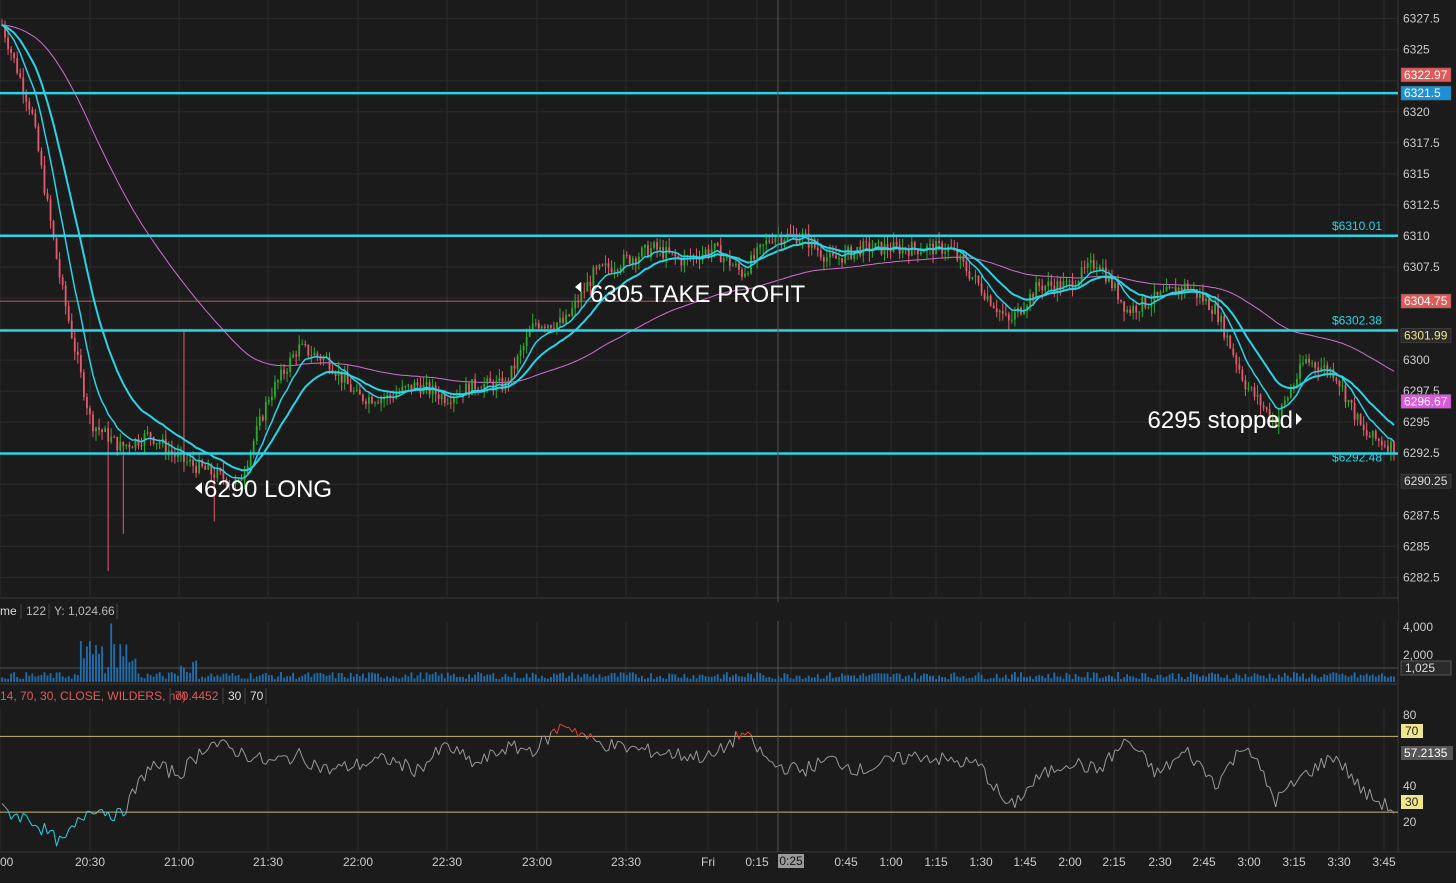 Image resolution: width=1456 pixels, height=883 pixels. What do you see at coordinates (981, 862) in the screenshot?
I see `time-label: 1:30` at bounding box center [981, 862].